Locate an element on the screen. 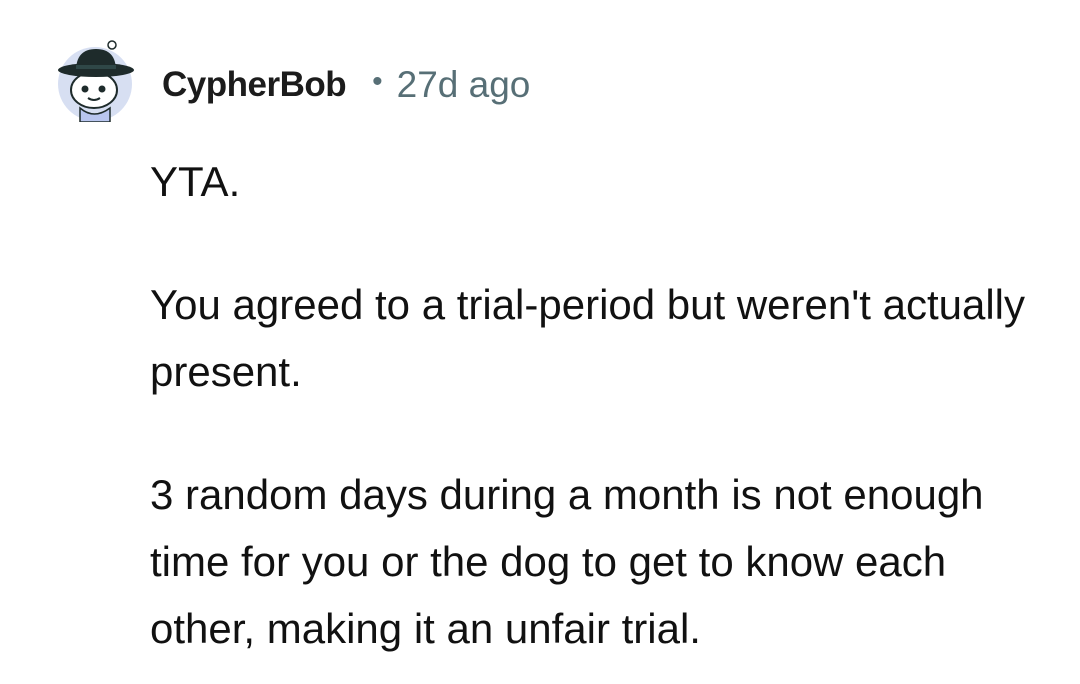  comment-meta: CypherBob • 27d ago is located at coordinates (346, 85).